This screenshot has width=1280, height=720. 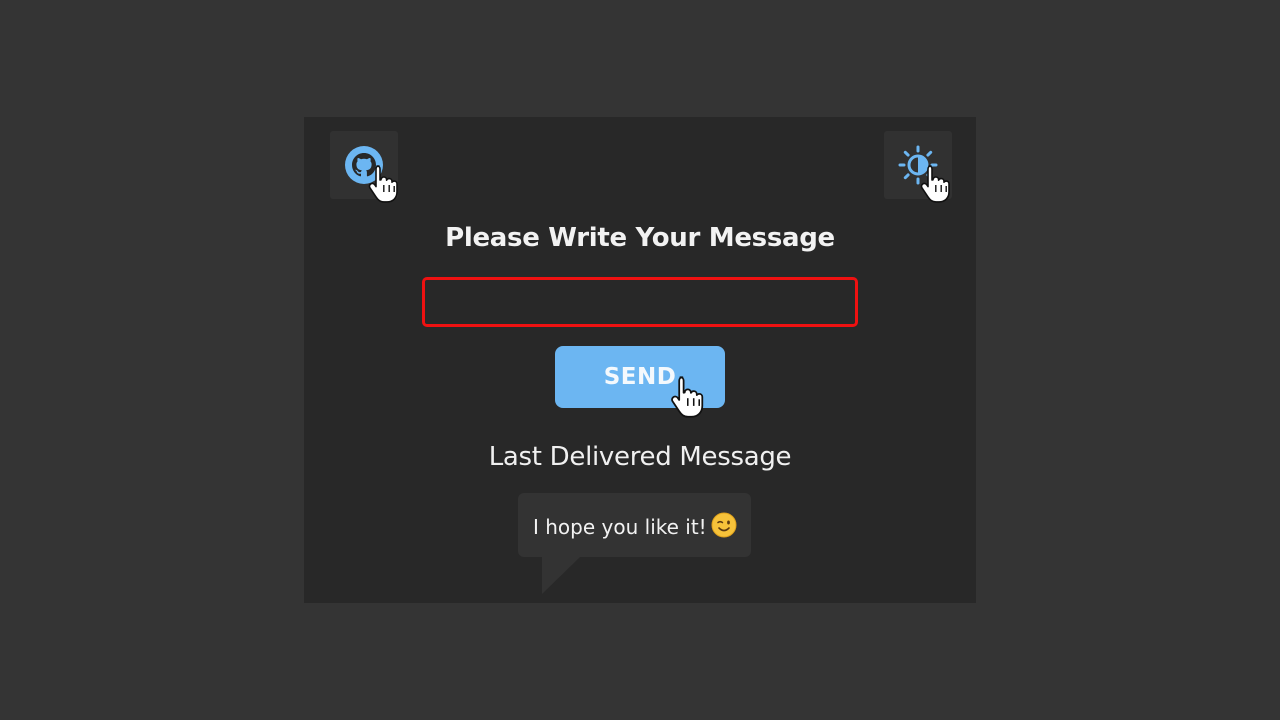 I want to click on message-bubble-content: I hope you like it!, so click(x=635, y=525).